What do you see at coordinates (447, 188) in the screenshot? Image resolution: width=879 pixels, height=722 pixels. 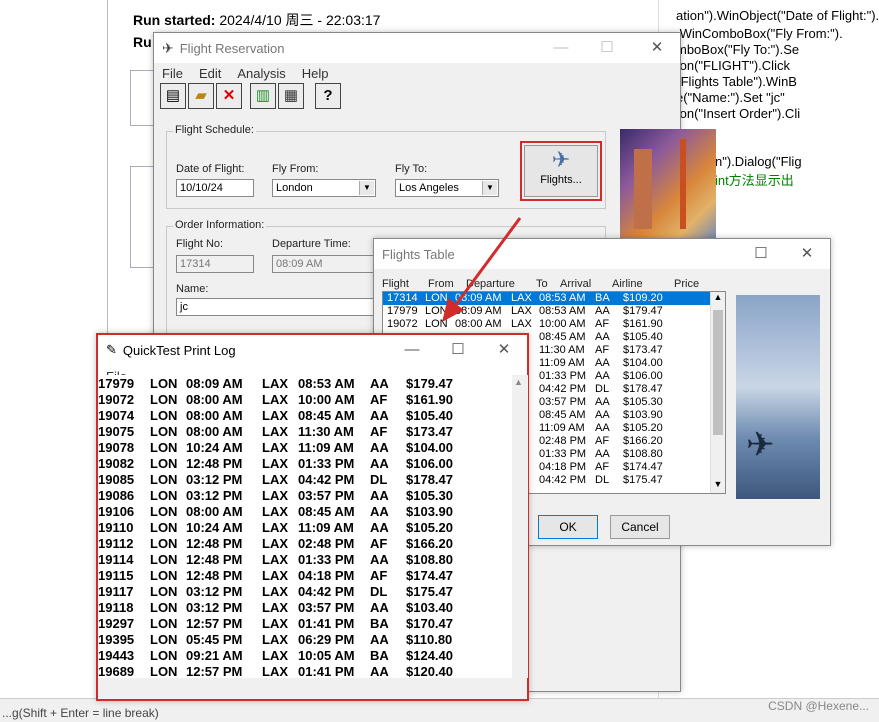 I see `fly-to-select: Los Angeles ▼` at bounding box center [447, 188].